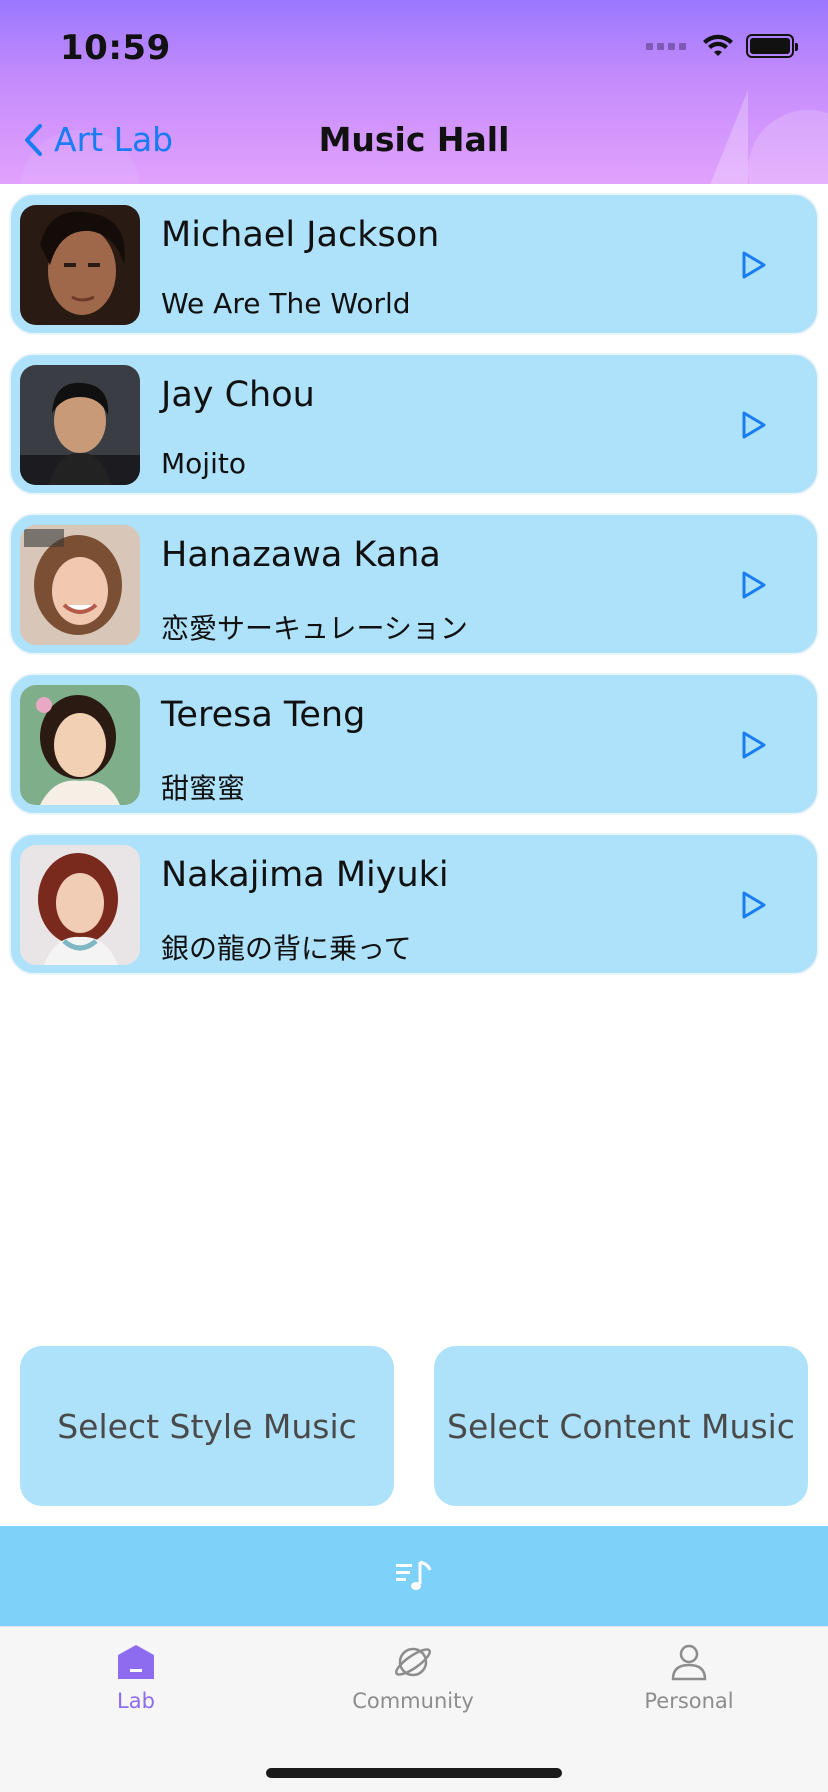 This screenshot has height=1792, width=828. I want to click on tab-label: Lab, so click(136, 1701).